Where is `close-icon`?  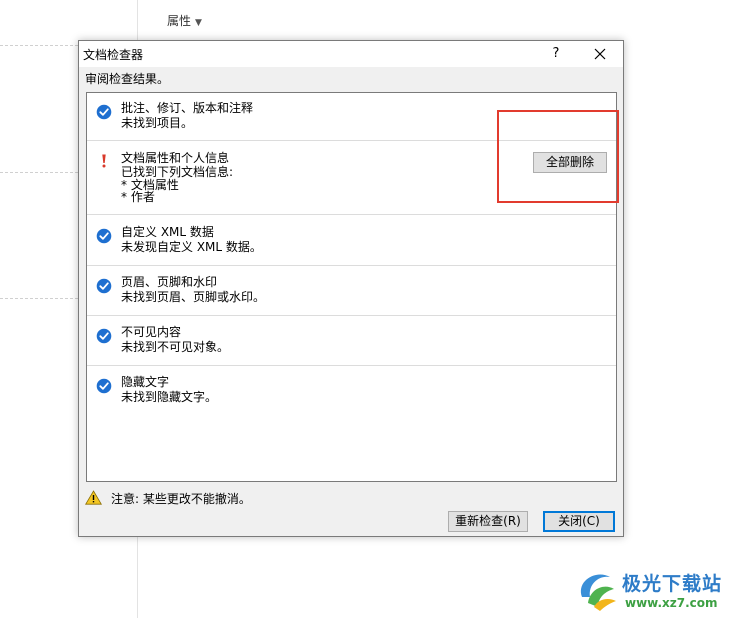 close-icon is located at coordinates (600, 54).